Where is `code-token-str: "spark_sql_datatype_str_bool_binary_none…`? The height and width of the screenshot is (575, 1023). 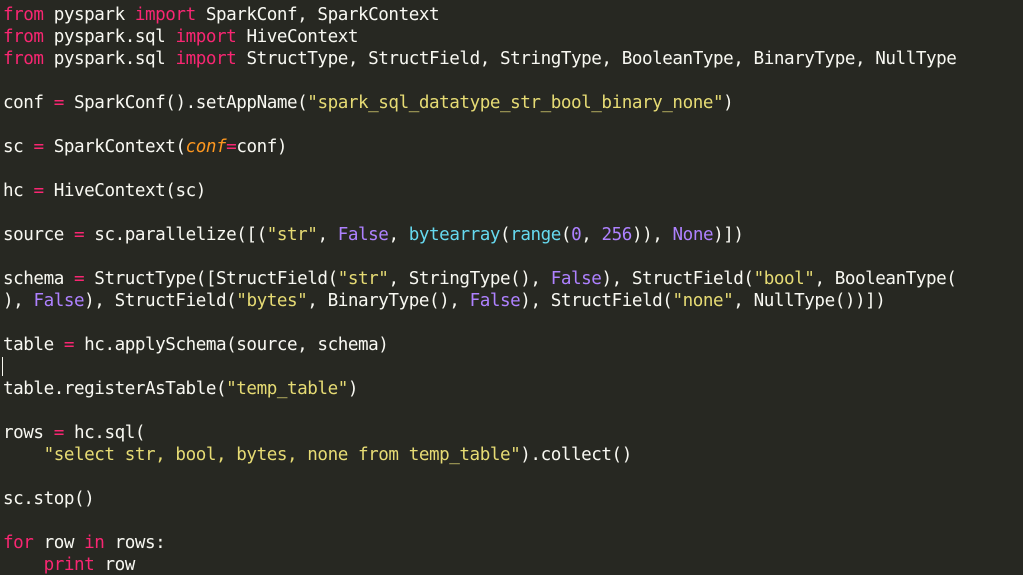 code-token-str: "spark_sql_datatype_str_bool_binary_none… is located at coordinates (515, 103).